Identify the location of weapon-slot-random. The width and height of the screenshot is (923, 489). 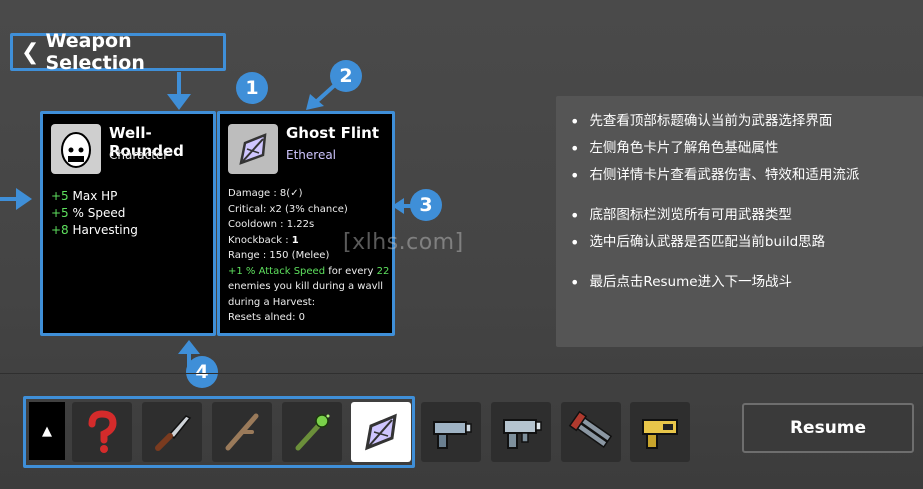
(102, 432).